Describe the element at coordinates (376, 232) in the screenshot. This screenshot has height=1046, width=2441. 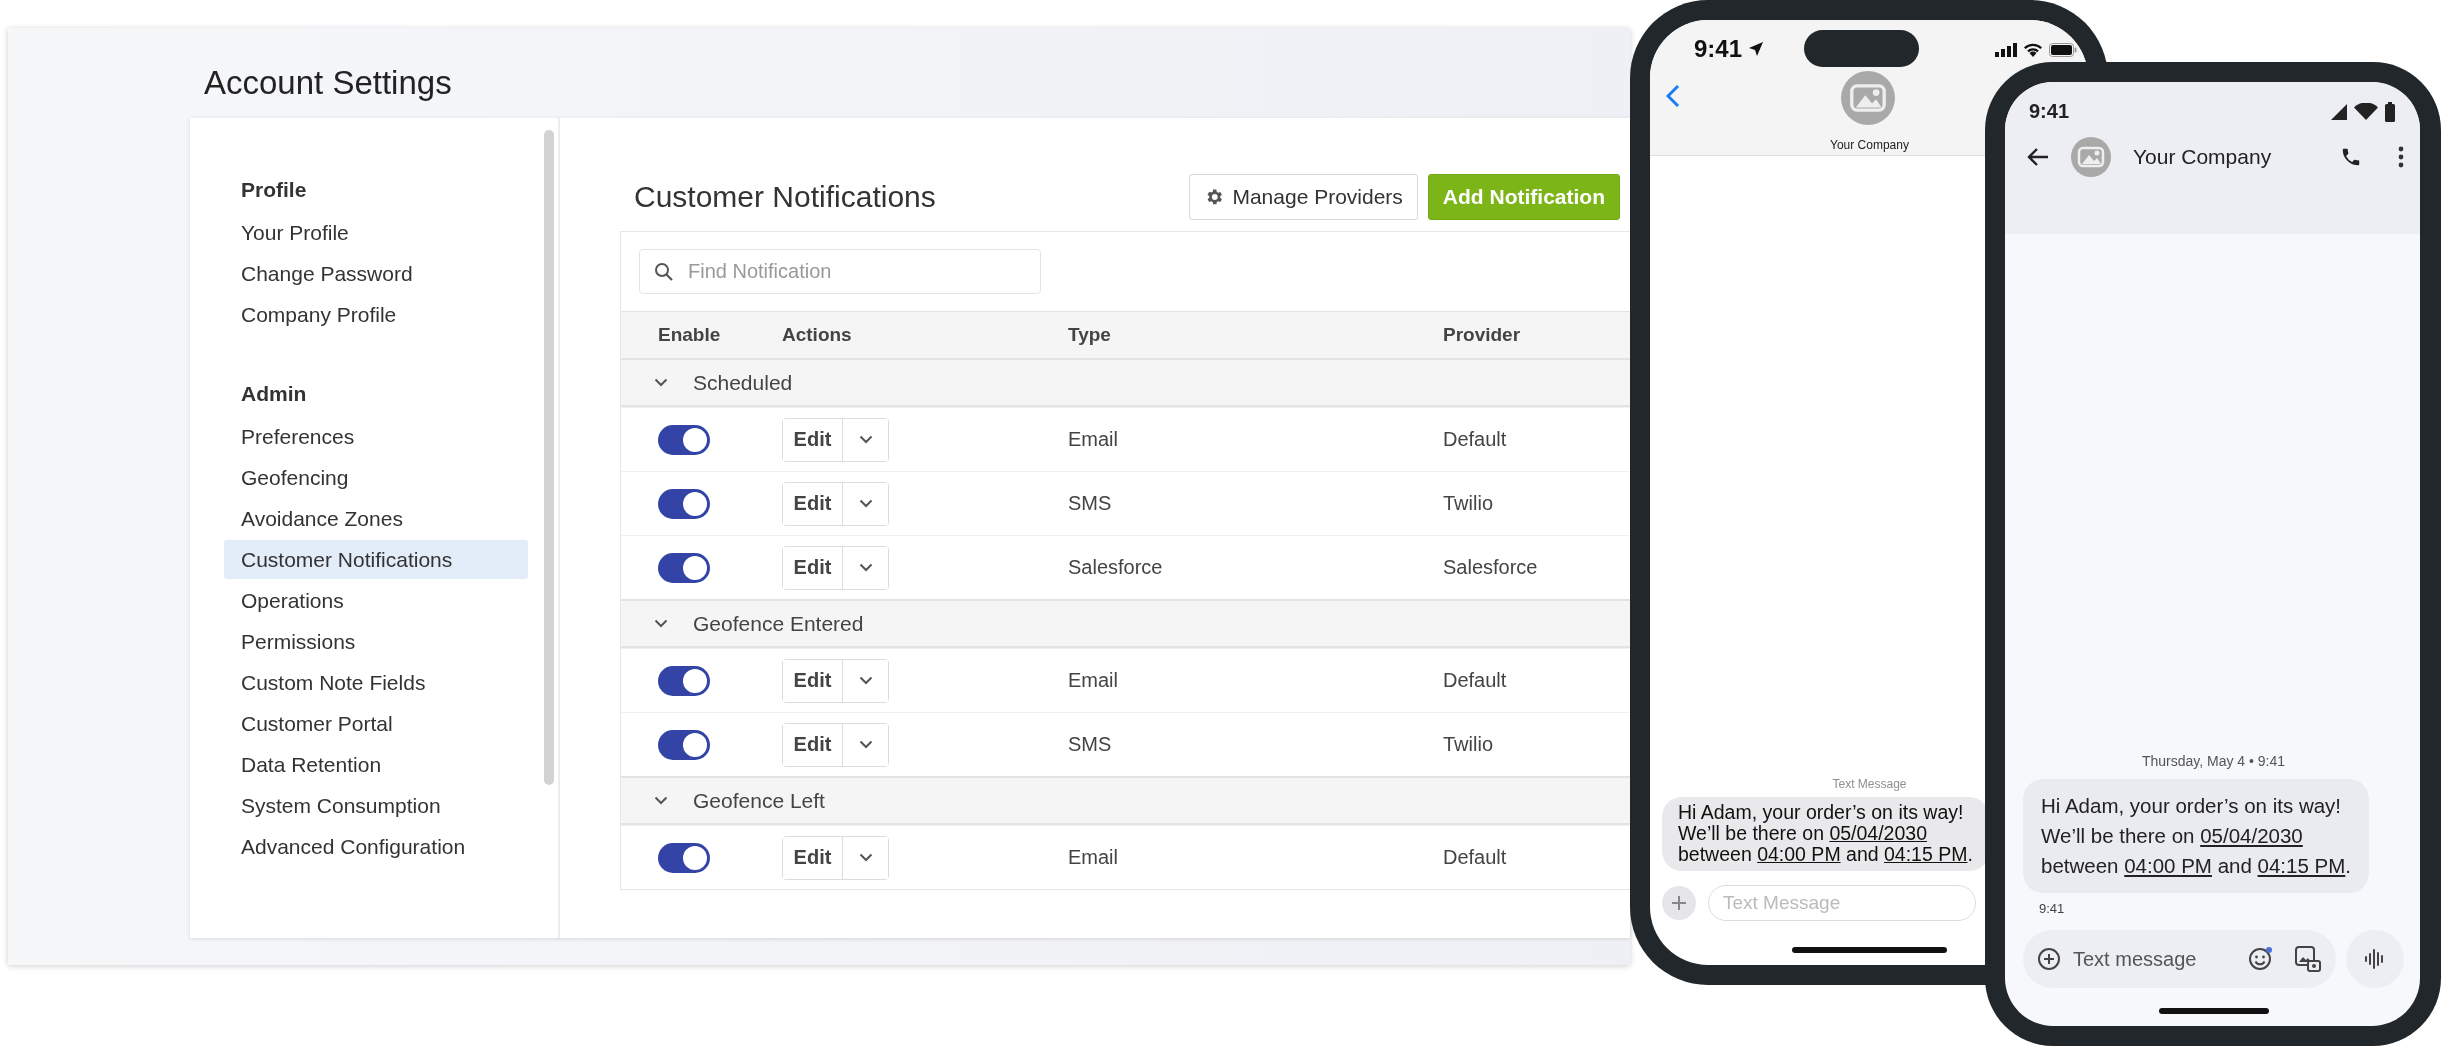
I see `sidebar-item: Your Profile` at that location.